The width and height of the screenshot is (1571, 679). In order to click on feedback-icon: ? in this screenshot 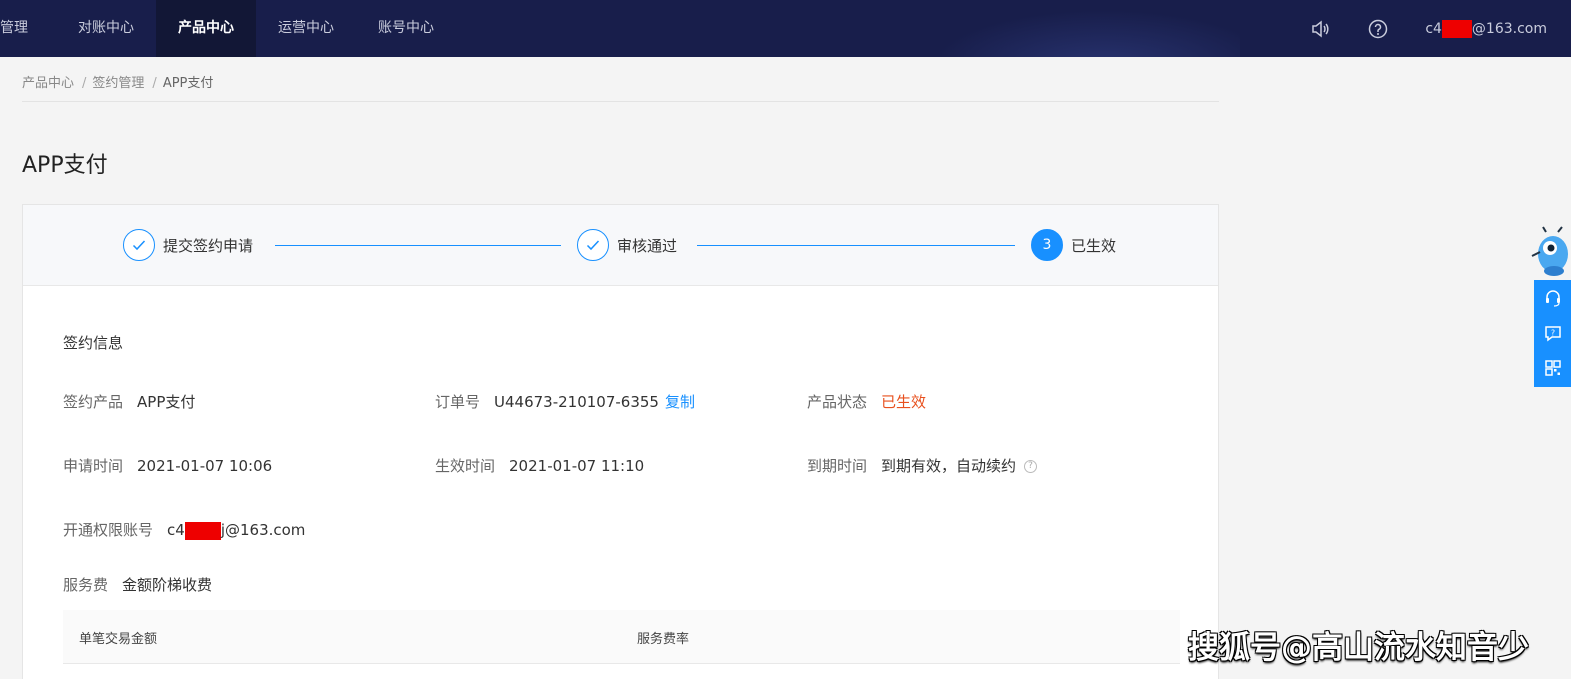, I will do `click(1552, 332)`.